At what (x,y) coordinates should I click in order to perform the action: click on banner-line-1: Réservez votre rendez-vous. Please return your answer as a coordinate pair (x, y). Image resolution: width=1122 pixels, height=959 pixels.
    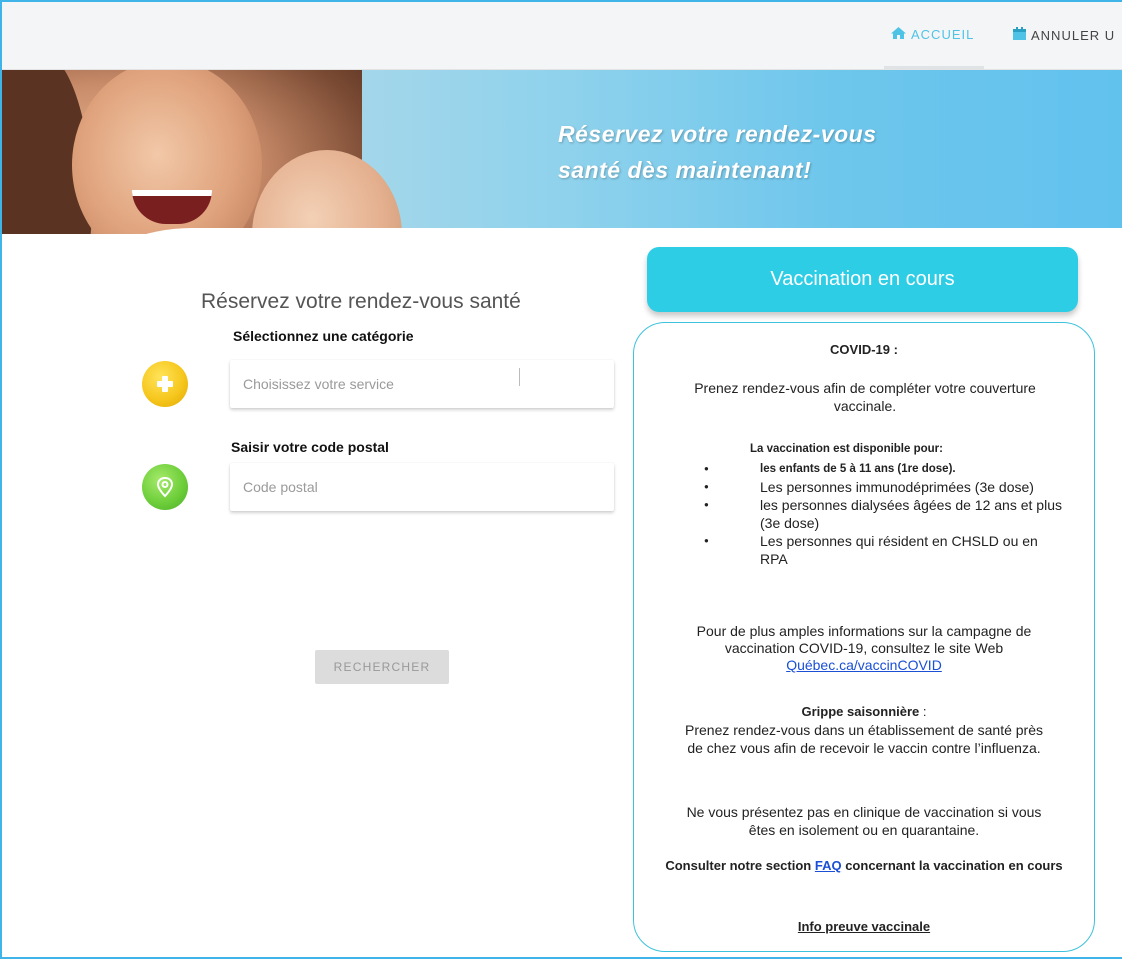
    Looking at the image, I should click on (717, 134).